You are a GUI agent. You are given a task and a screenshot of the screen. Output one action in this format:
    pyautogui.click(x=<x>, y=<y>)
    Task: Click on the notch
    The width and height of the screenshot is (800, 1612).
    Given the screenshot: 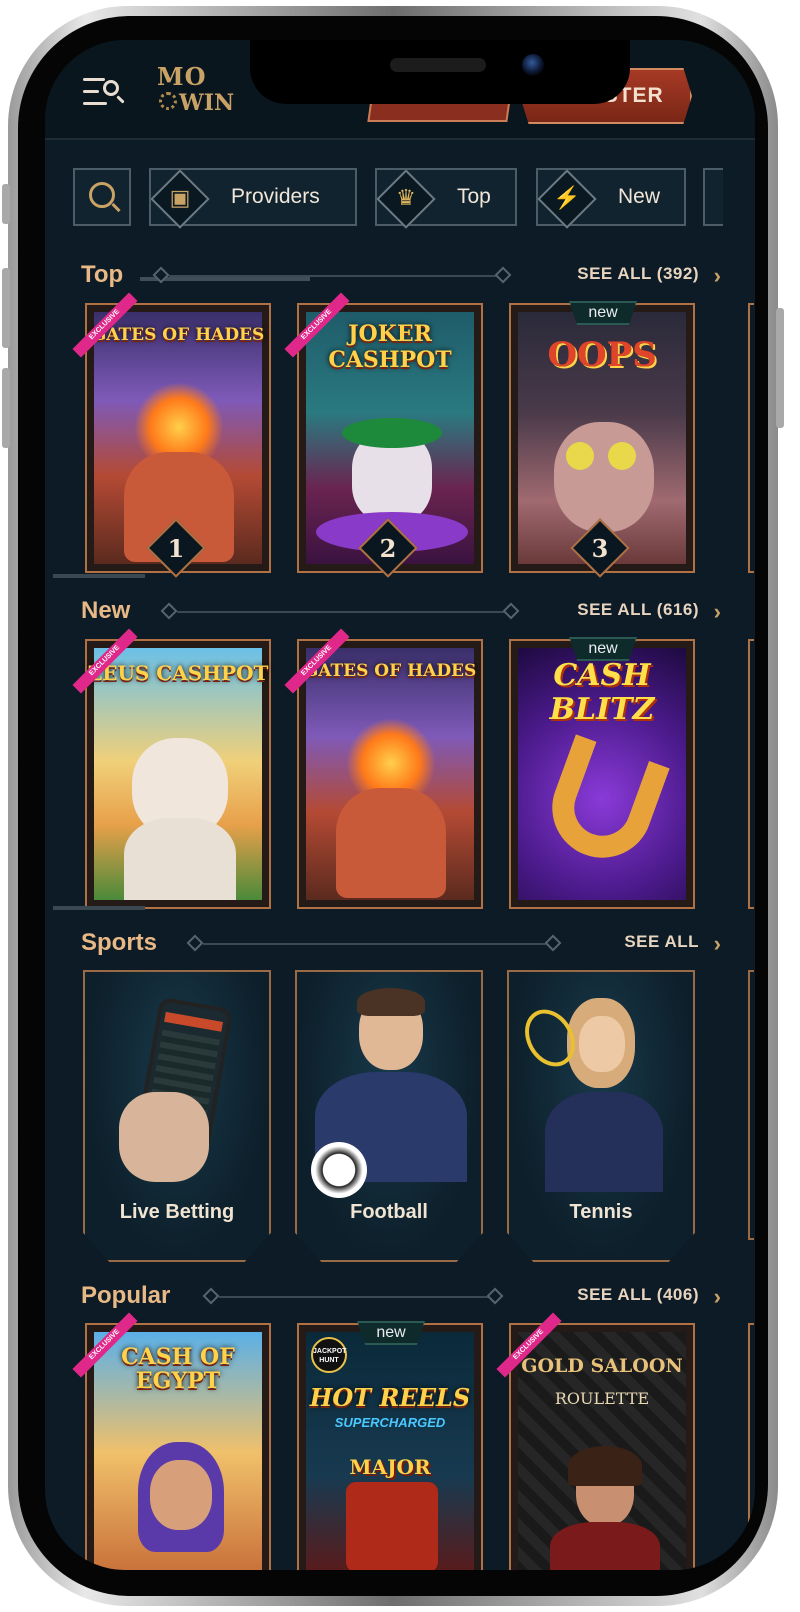 What is the action you would take?
    pyautogui.click(x=440, y=72)
    